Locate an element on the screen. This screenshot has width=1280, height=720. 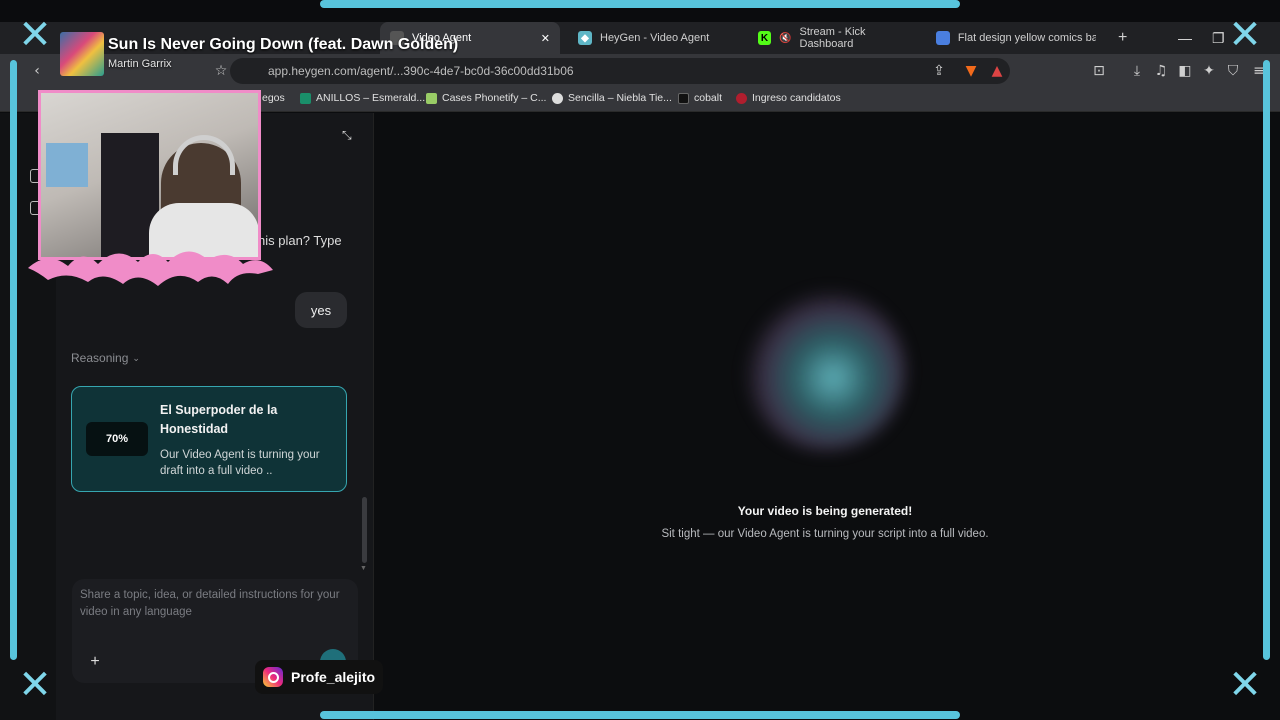
heygen-favicon-icon: ◆ is located at coordinates (585, 38).